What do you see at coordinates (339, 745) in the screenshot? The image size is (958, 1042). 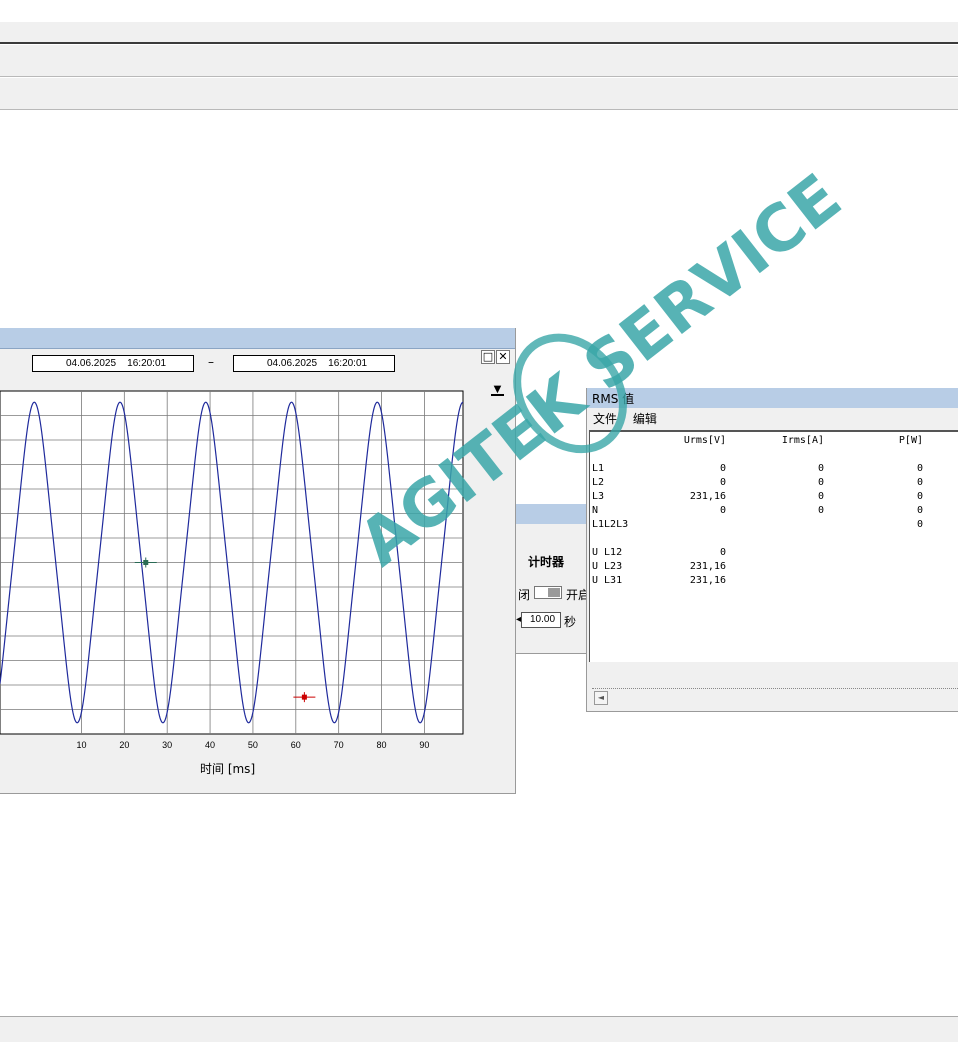 I see `x-tick-label: 70` at bounding box center [339, 745].